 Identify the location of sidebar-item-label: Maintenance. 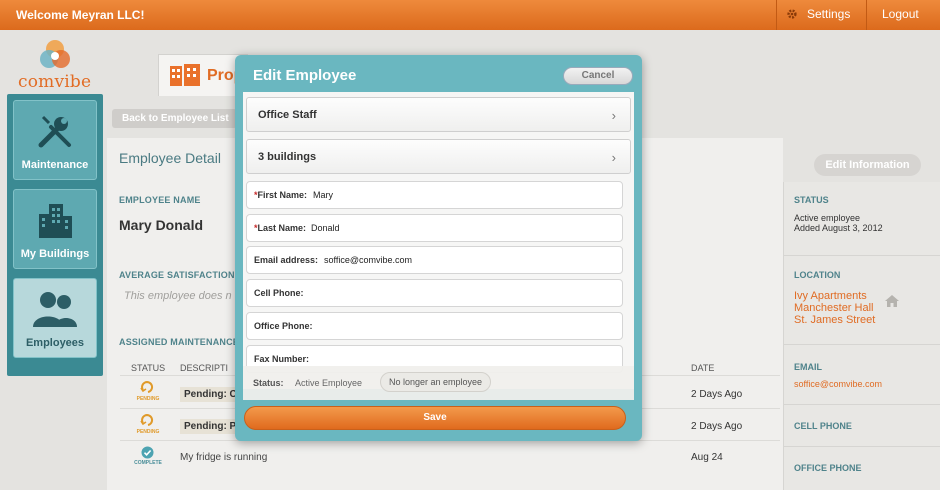
(55, 165).